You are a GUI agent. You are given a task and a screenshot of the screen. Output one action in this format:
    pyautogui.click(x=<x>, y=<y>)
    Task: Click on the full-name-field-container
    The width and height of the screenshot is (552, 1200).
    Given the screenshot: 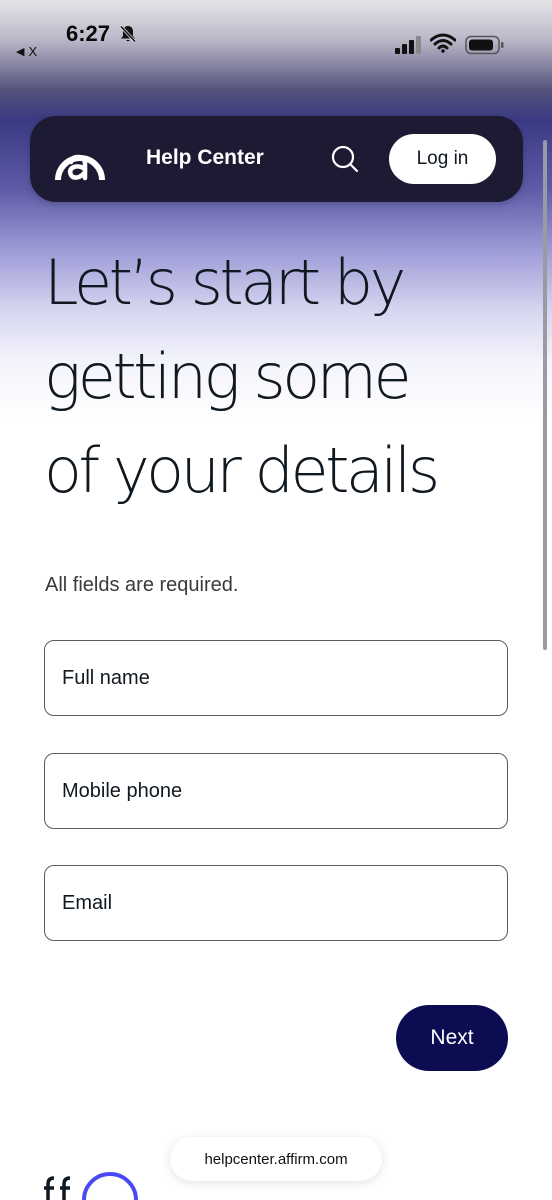 What is the action you would take?
    pyautogui.click(x=276, y=678)
    